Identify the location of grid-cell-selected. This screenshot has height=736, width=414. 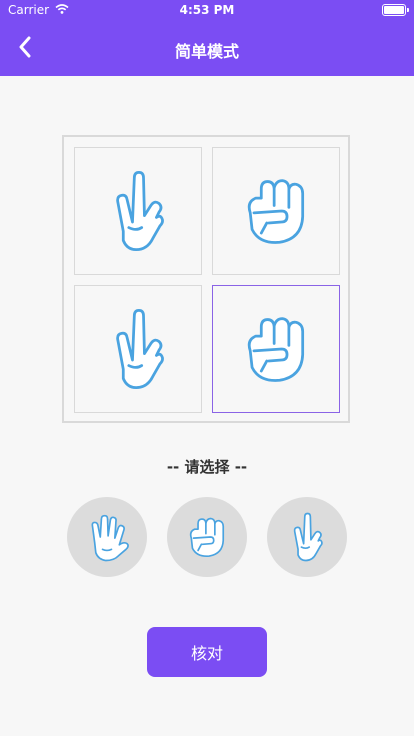
(276, 349).